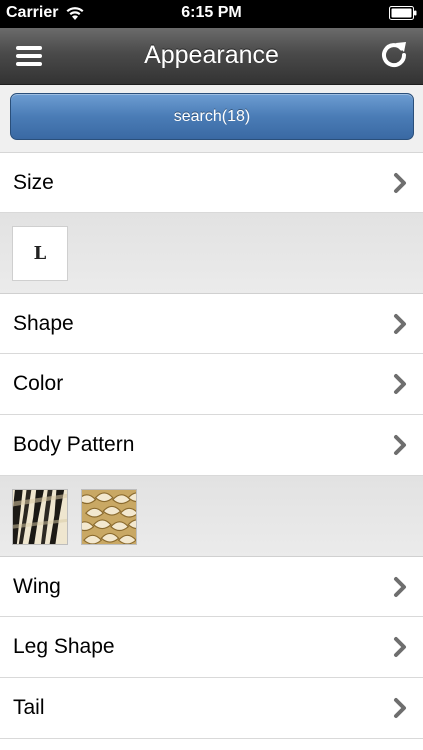 The width and height of the screenshot is (423, 750). I want to click on search-area: search(18), so click(211, 119).